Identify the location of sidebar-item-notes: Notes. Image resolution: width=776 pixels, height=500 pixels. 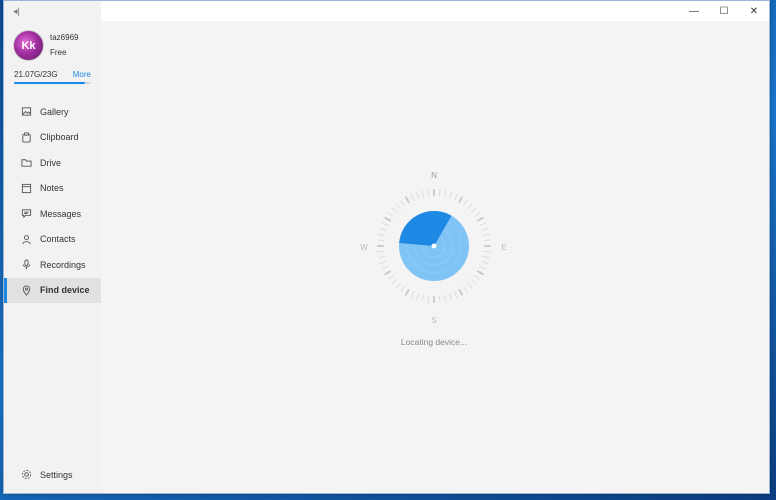
(52, 189).